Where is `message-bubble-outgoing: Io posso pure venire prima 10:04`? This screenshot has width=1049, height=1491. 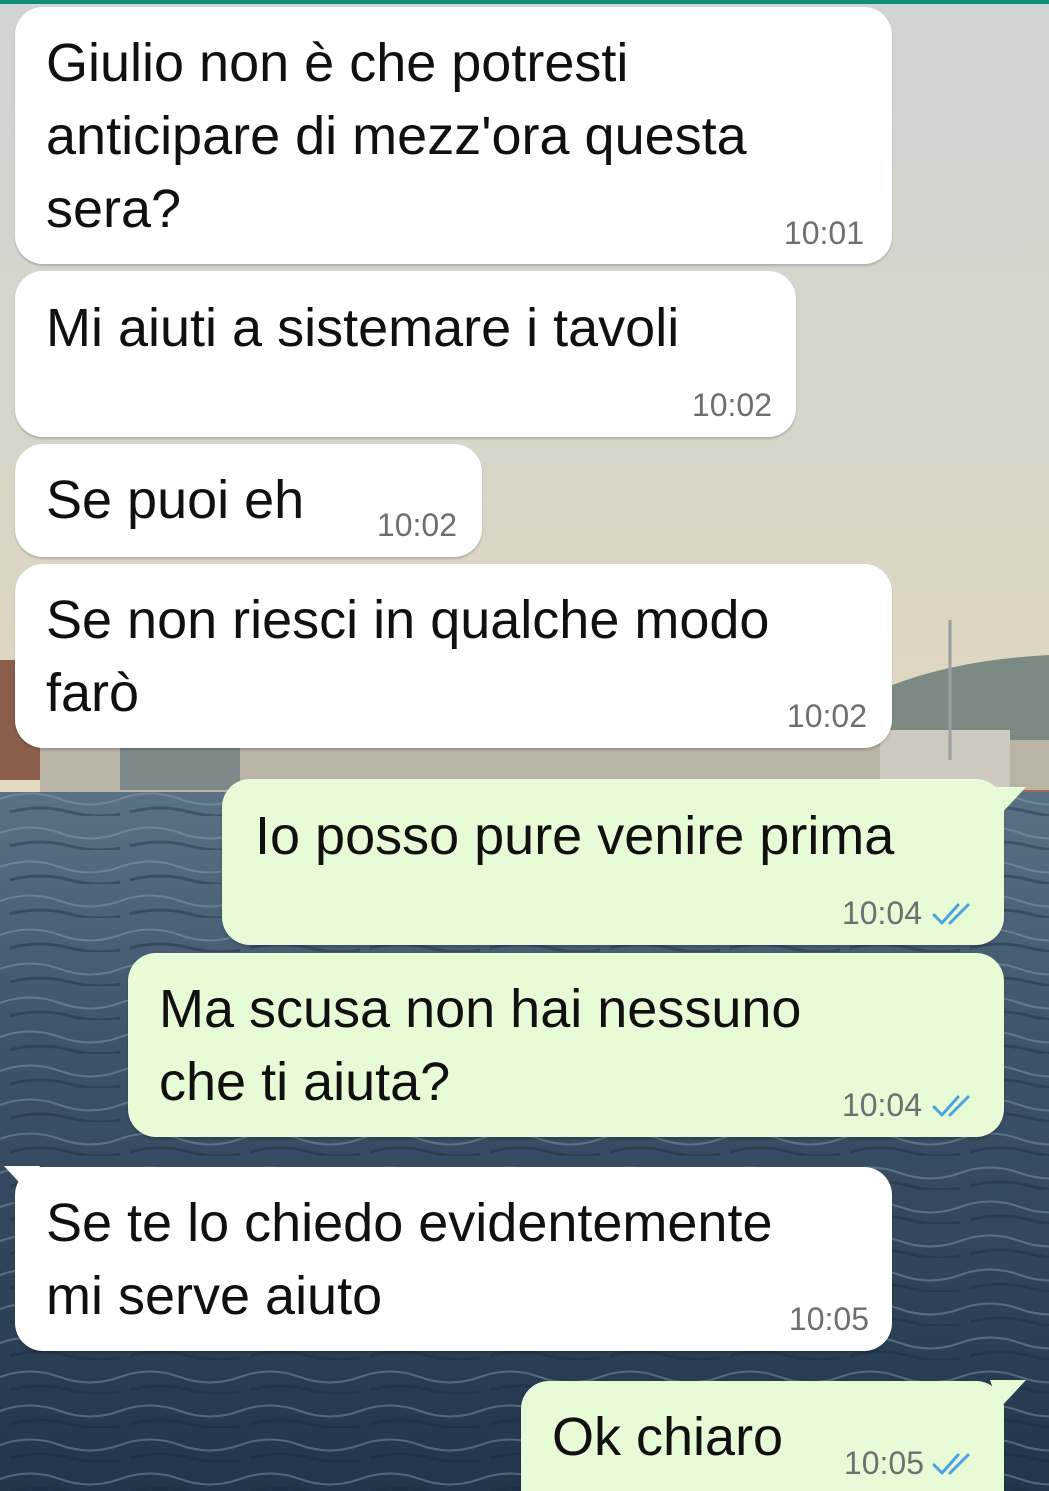 message-bubble-outgoing: Io posso pure venire prima 10:04 is located at coordinates (613, 862).